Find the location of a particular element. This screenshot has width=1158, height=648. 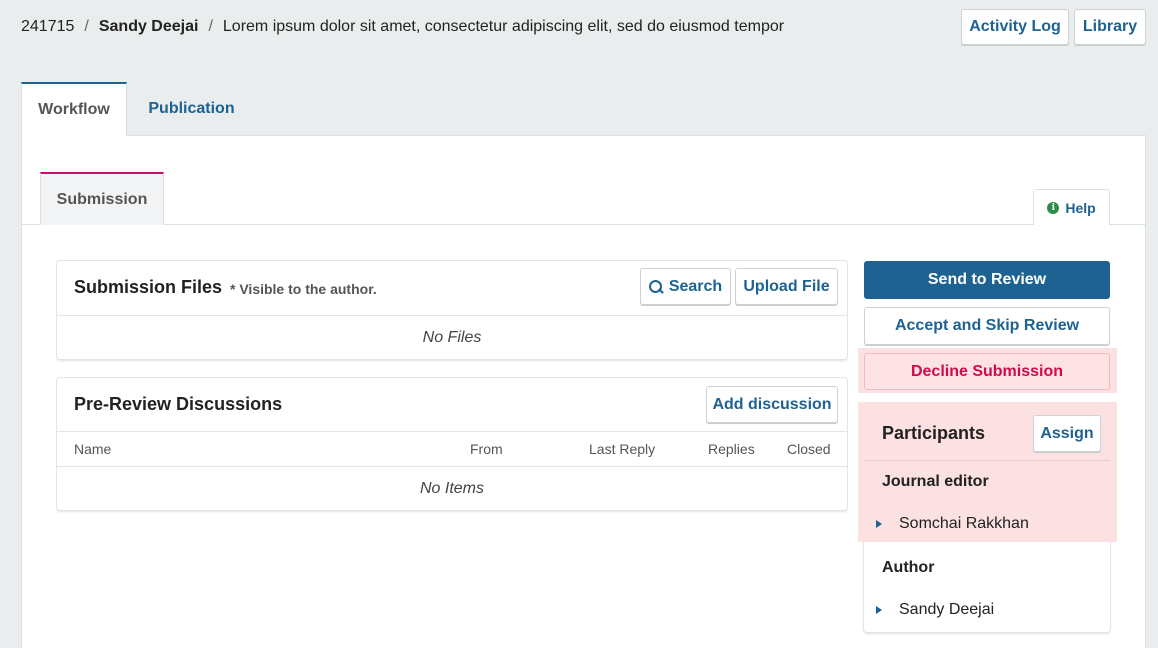

participant-somchai-rakkhan: Somchai Rakkhan is located at coordinates (952, 524).